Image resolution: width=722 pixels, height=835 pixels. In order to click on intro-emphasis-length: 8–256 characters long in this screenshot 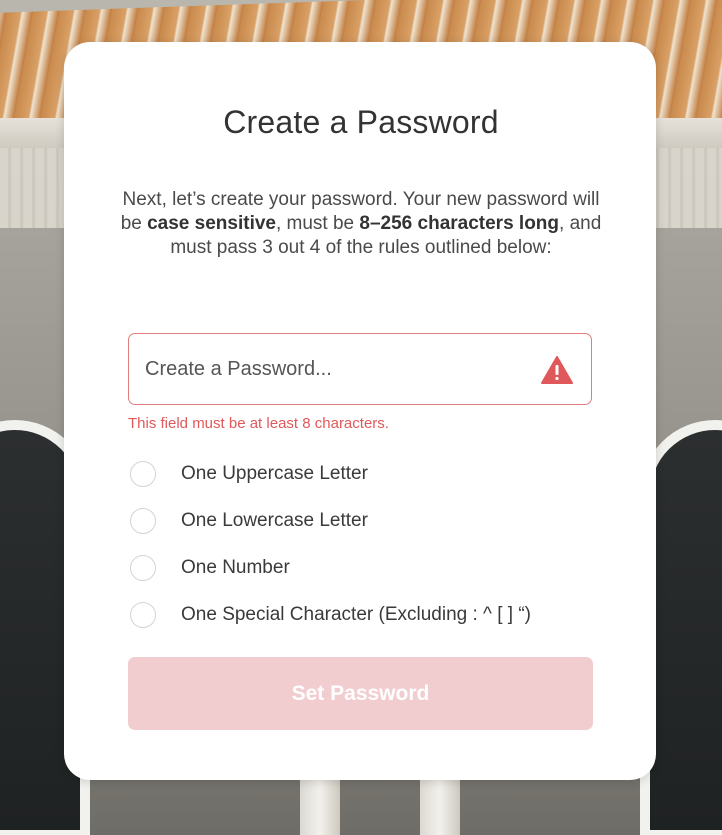, I will do `click(459, 223)`.